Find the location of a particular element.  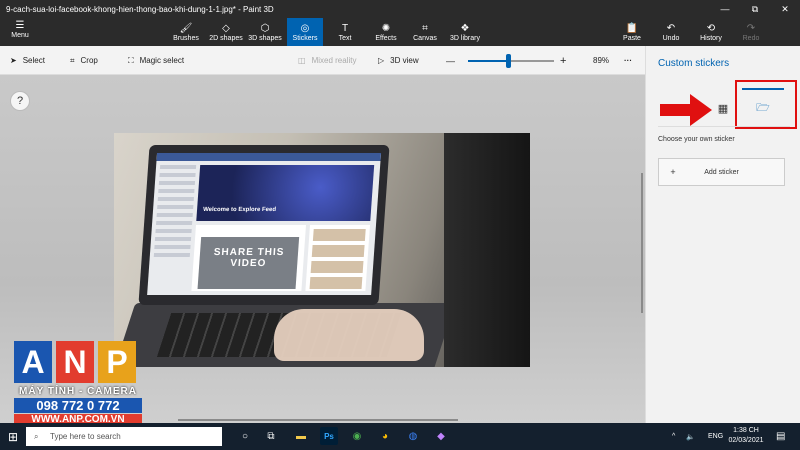

add-sticker-label: Add sticker is located at coordinates (721, 172).